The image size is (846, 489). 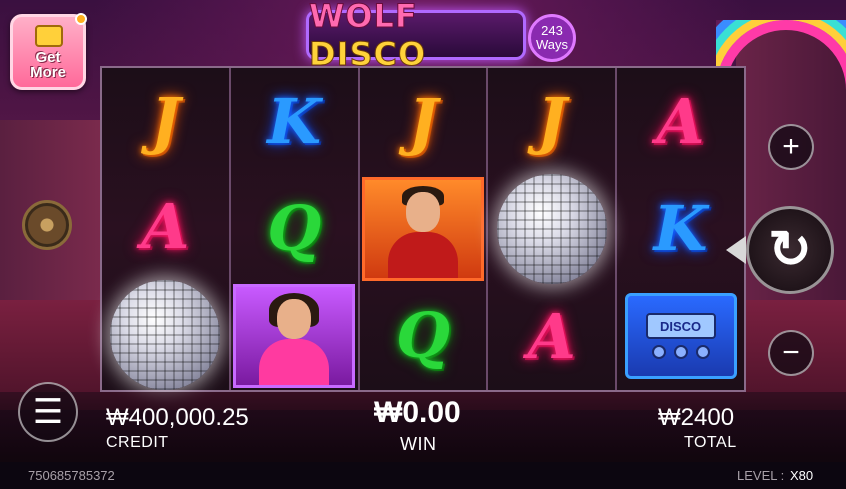 What do you see at coordinates (363, 18) in the screenshot?
I see `logo-word-1: WOLF` at bounding box center [363, 18].